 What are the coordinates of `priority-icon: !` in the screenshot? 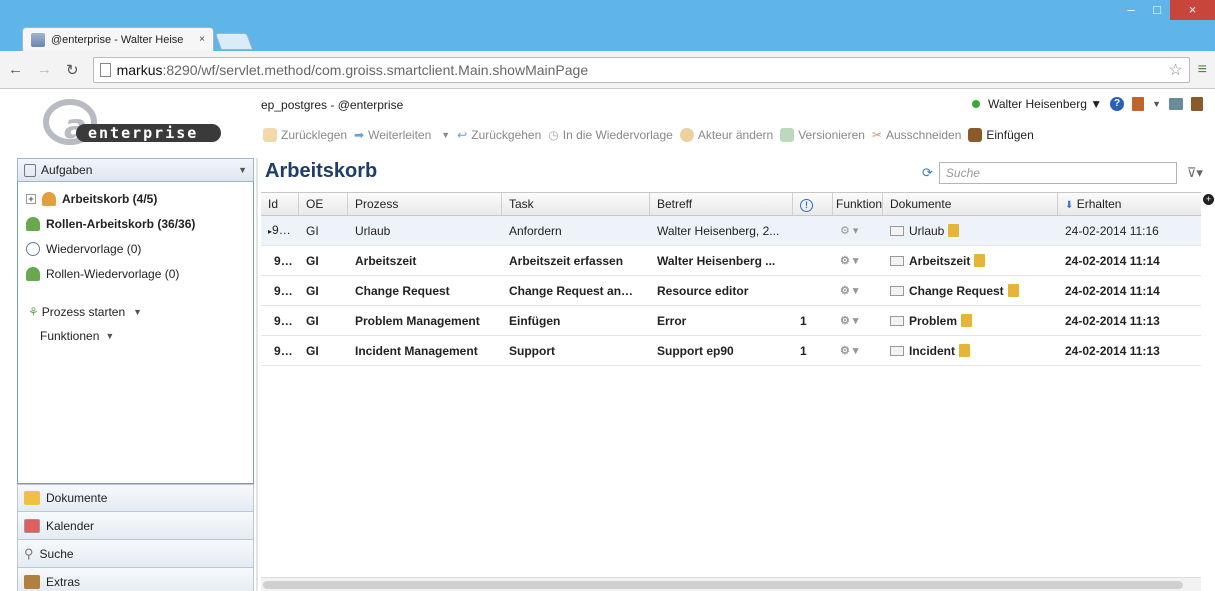 It's located at (806, 205).